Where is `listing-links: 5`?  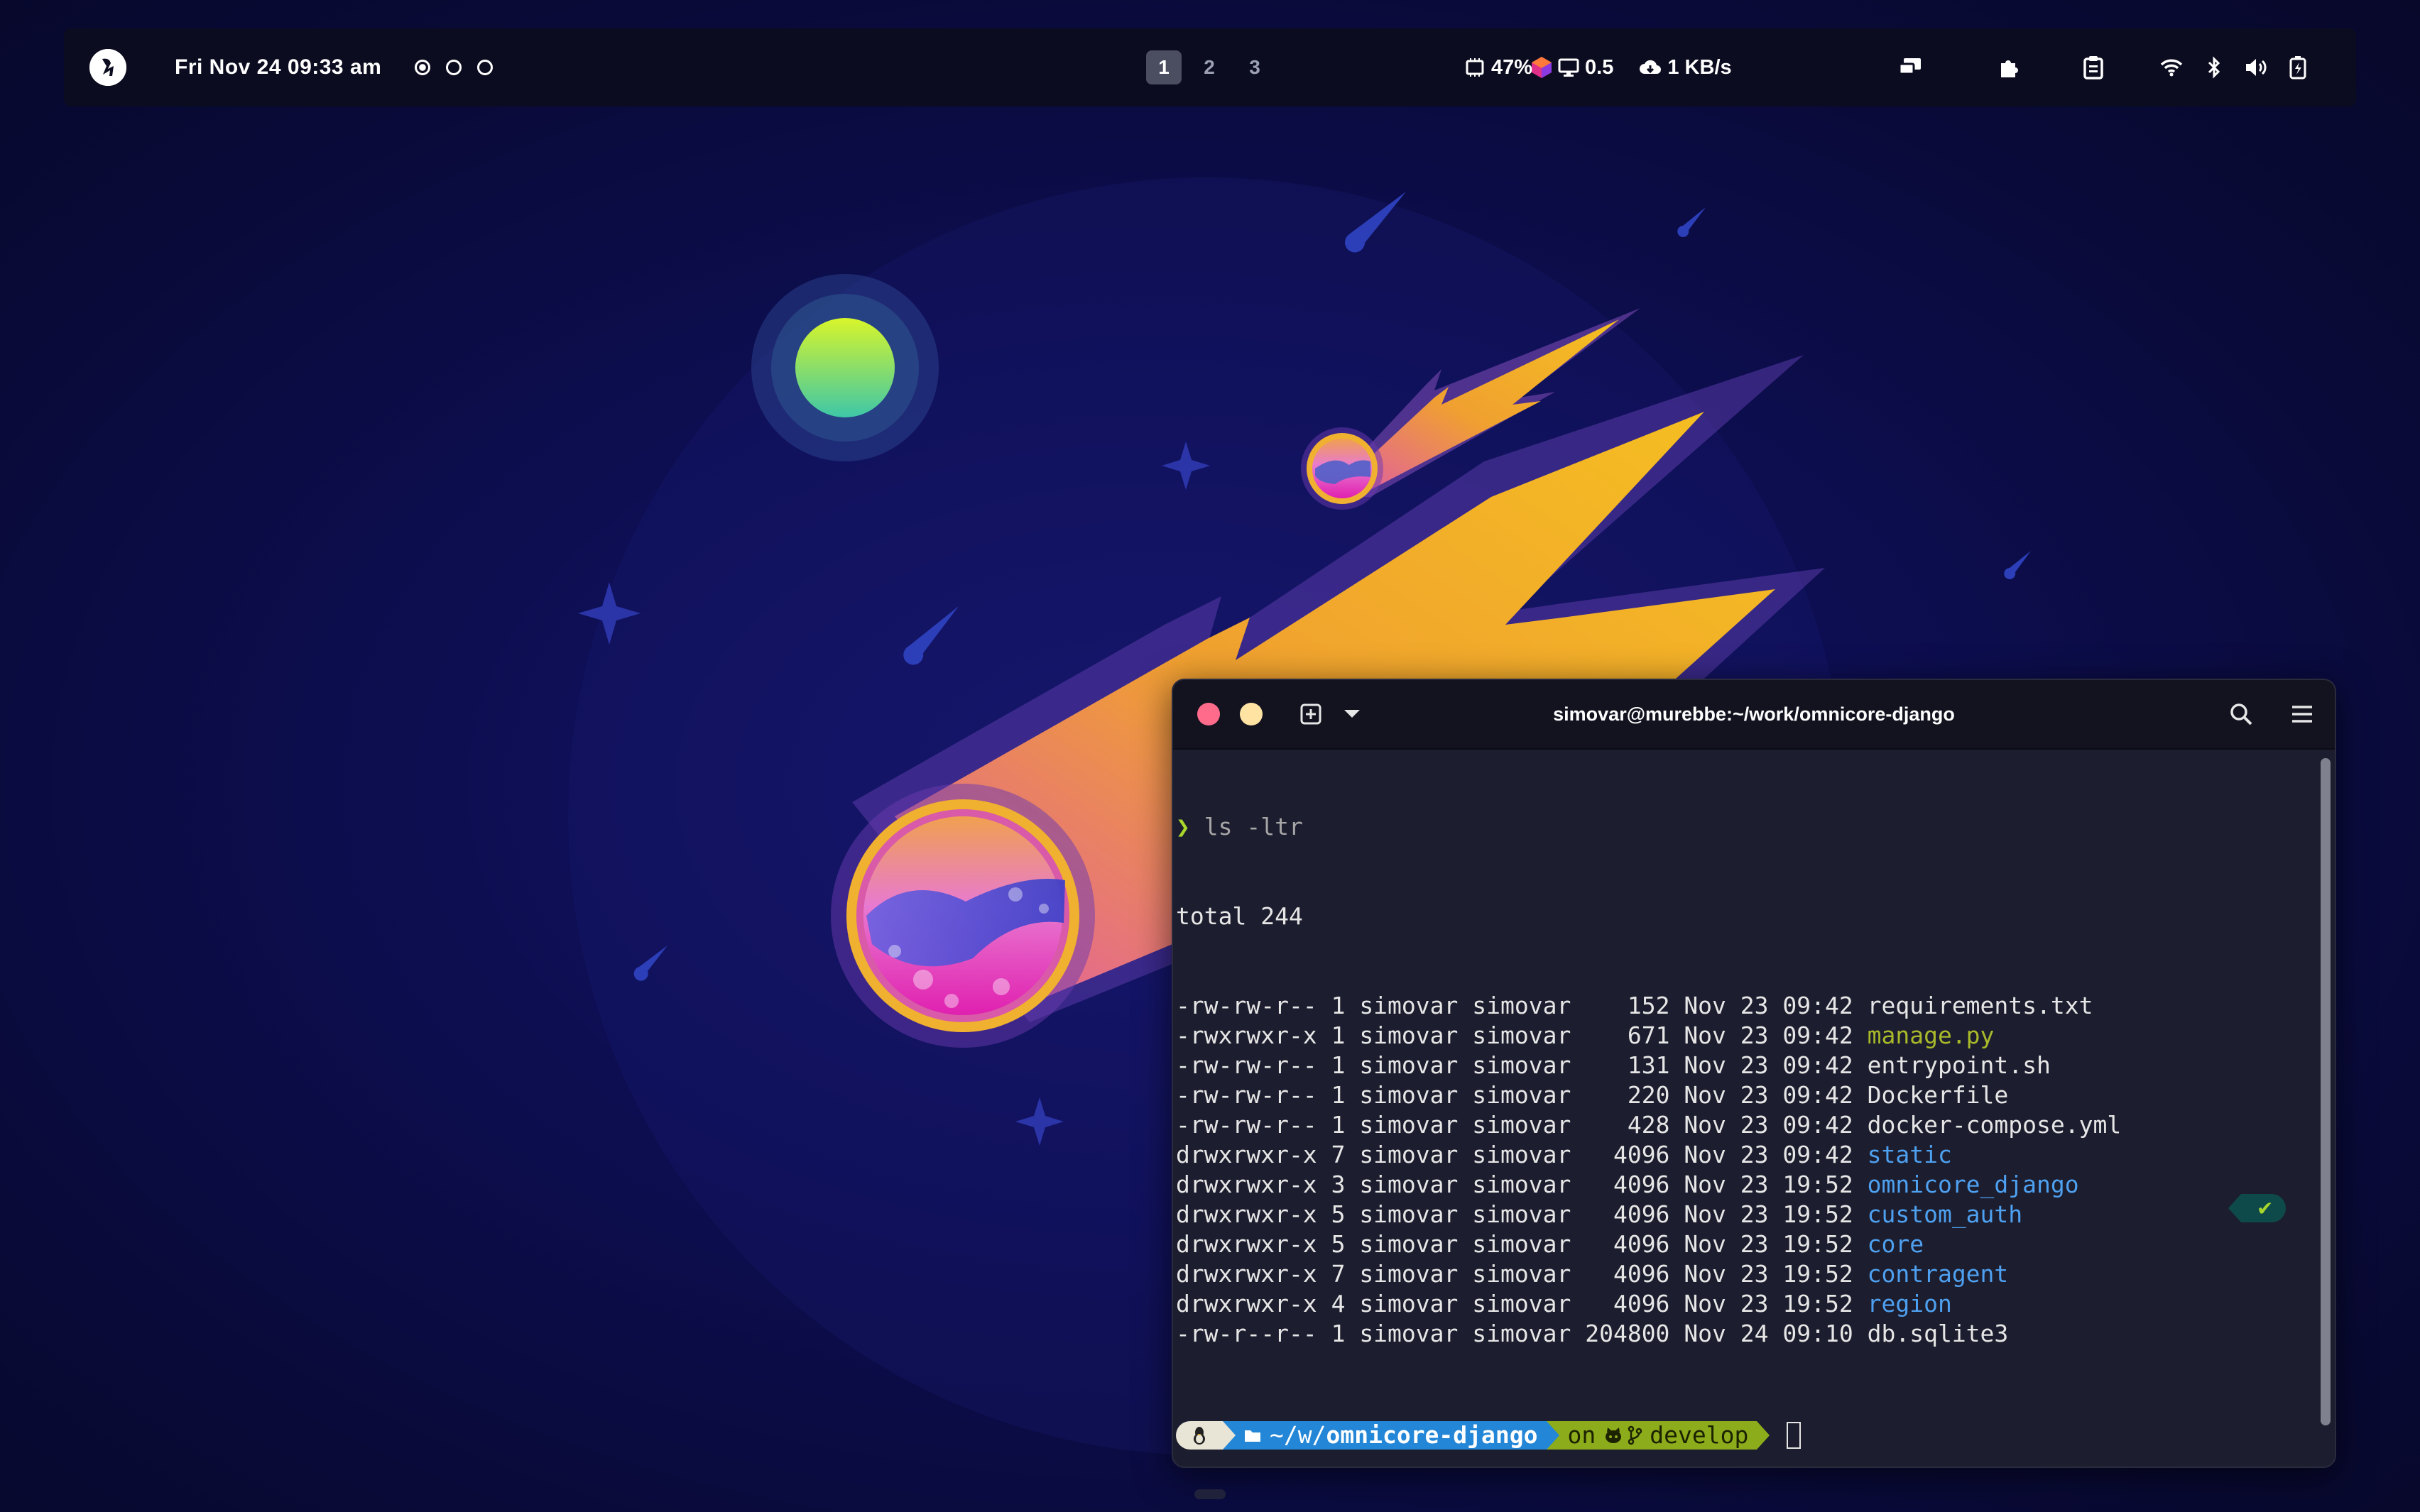
listing-links: 5 is located at coordinates (1338, 1214).